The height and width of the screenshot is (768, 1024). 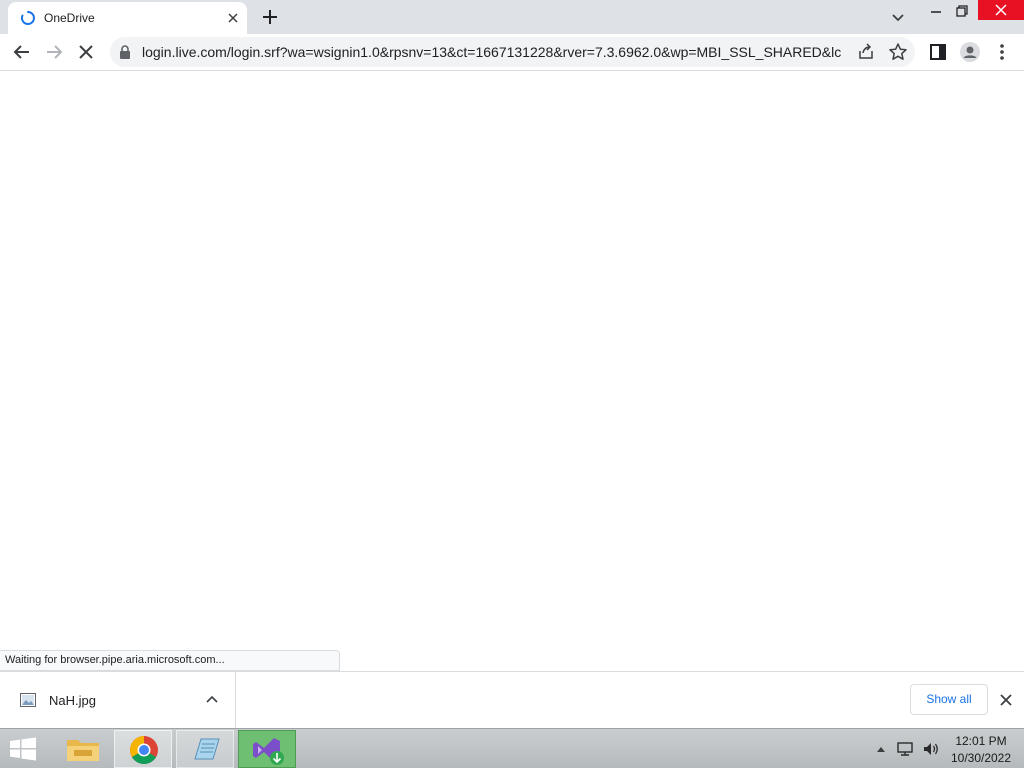 I want to click on network-icon, so click(x=905, y=749).